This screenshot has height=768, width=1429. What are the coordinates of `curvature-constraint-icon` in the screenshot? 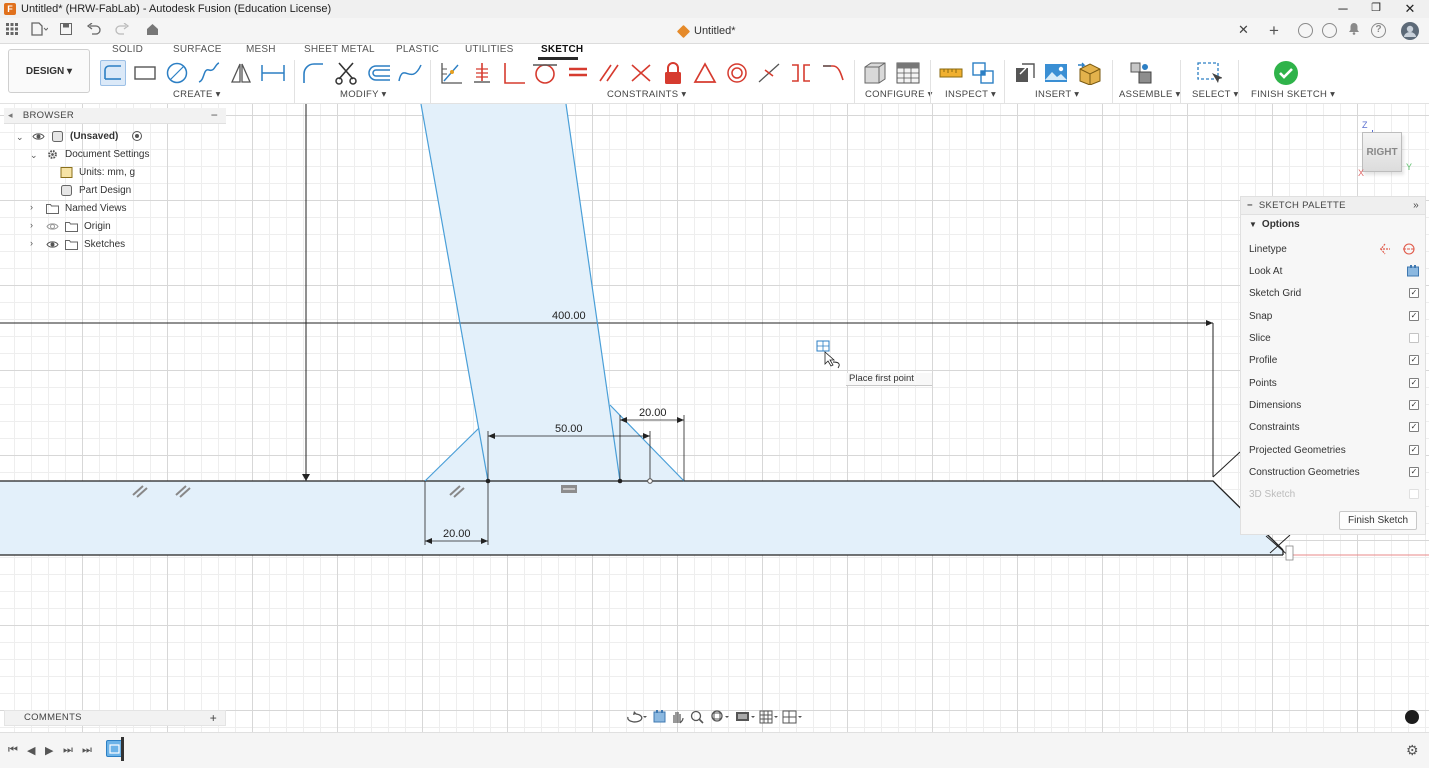 It's located at (833, 73).